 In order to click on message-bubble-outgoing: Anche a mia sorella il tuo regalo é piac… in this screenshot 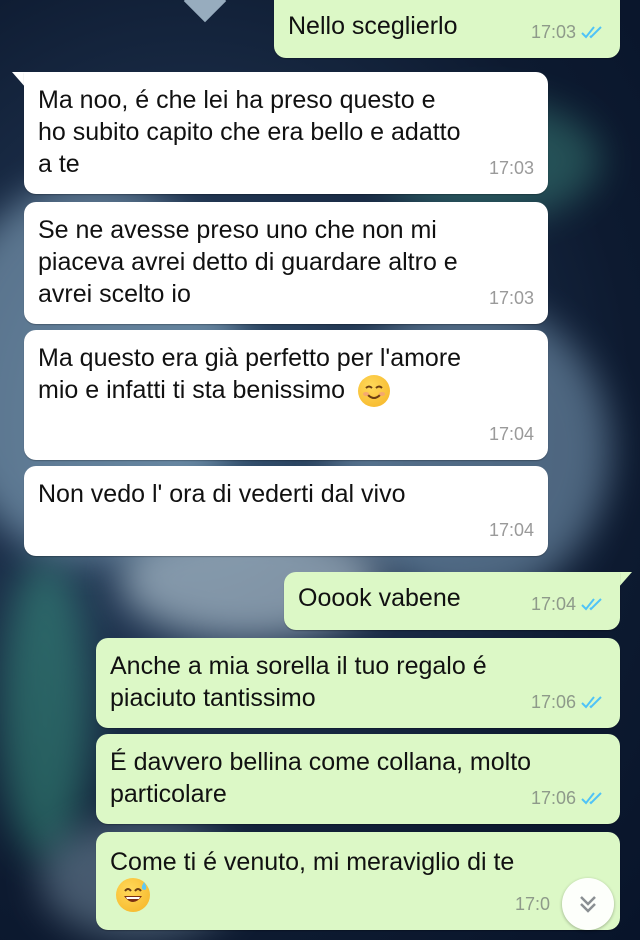, I will do `click(358, 683)`.